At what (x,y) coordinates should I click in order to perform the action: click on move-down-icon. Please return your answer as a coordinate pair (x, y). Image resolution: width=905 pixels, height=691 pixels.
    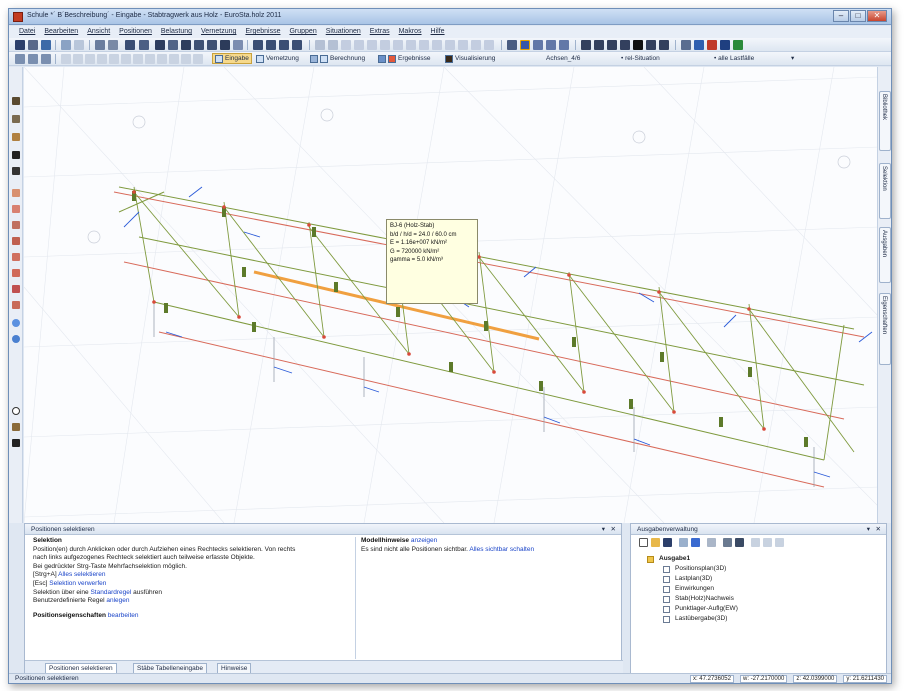
    Looking at the image, I should click on (767, 542).